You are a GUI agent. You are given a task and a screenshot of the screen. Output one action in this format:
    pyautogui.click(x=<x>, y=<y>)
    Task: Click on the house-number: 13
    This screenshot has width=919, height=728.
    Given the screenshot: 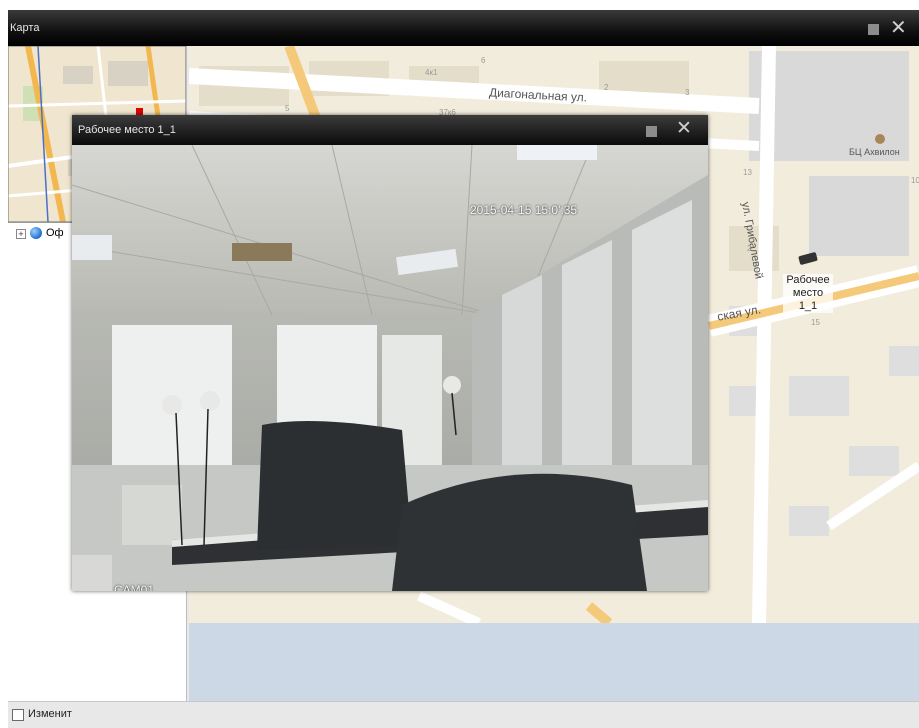 What is the action you would take?
    pyautogui.click(x=747, y=172)
    